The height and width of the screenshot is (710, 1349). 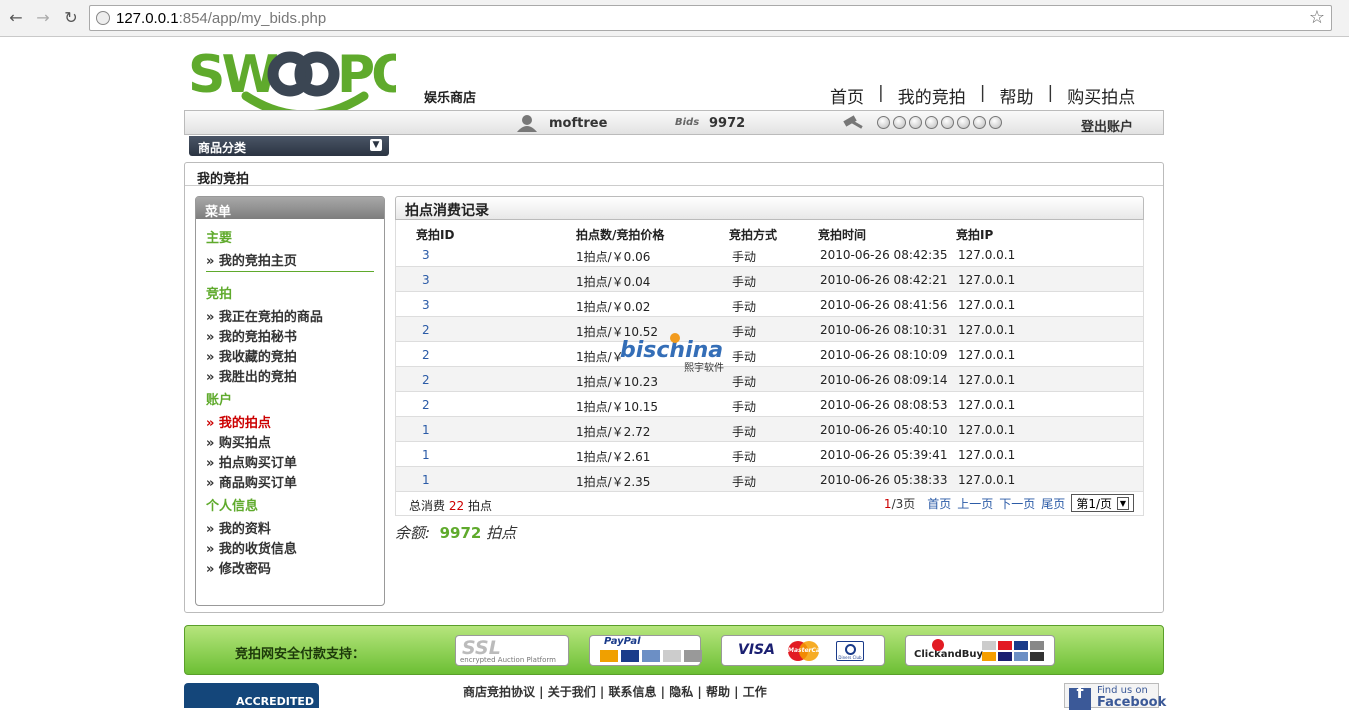 What do you see at coordinates (850, 657) in the screenshot?
I see `diners-text: Diners Club` at bounding box center [850, 657].